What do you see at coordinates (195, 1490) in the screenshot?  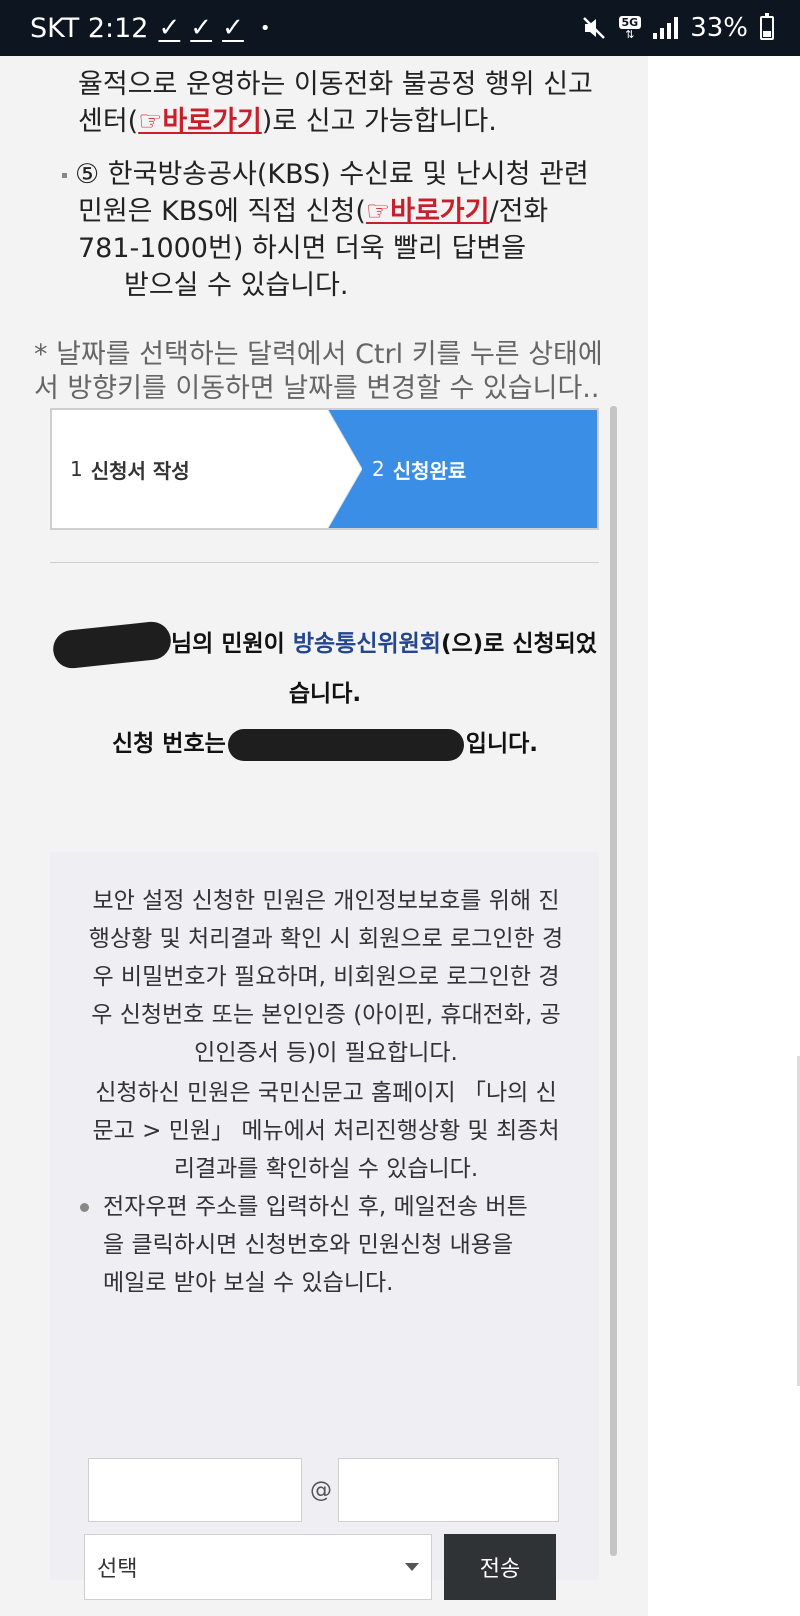 I see `email-local-input` at bounding box center [195, 1490].